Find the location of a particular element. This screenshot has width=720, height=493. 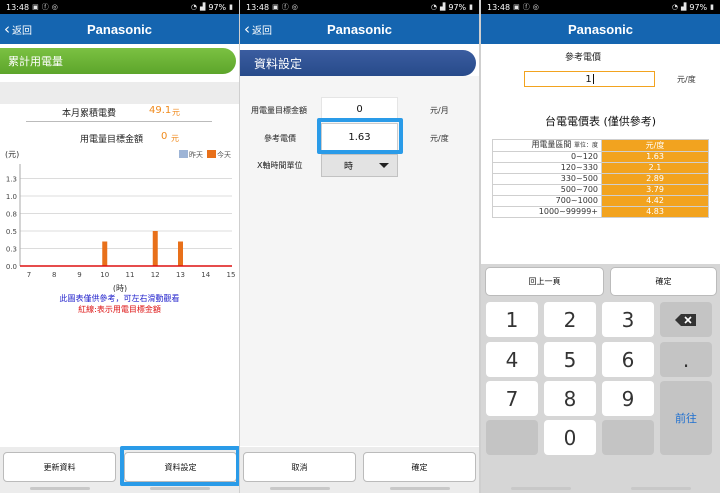

spacer-band is located at coordinates (119, 93).